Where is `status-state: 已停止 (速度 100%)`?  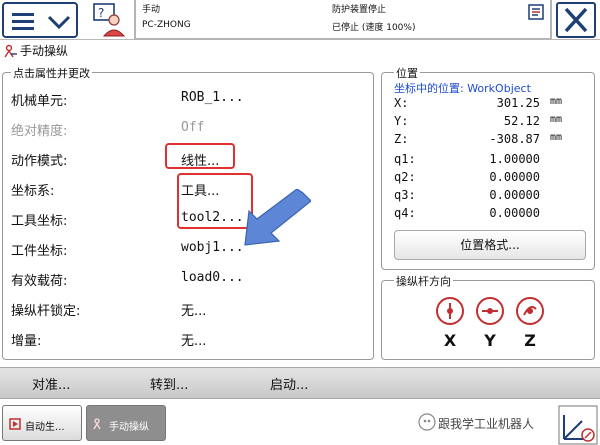 status-state: 已停止 (速度 100%) is located at coordinates (374, 28).